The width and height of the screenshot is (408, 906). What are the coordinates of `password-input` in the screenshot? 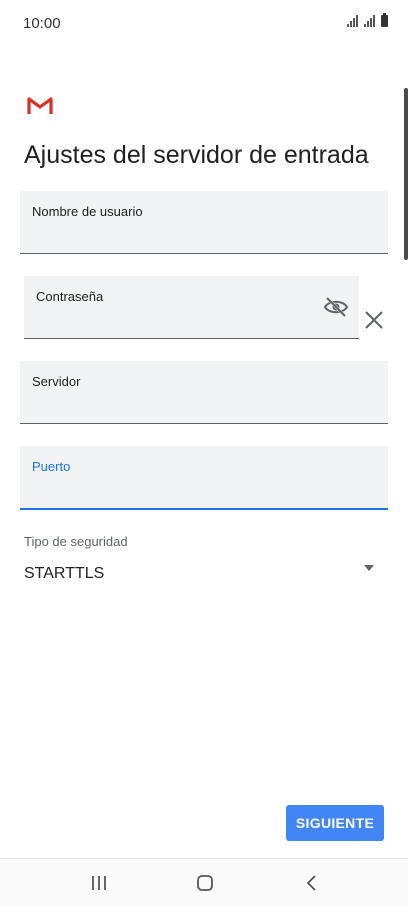 It's located at (155, 322).